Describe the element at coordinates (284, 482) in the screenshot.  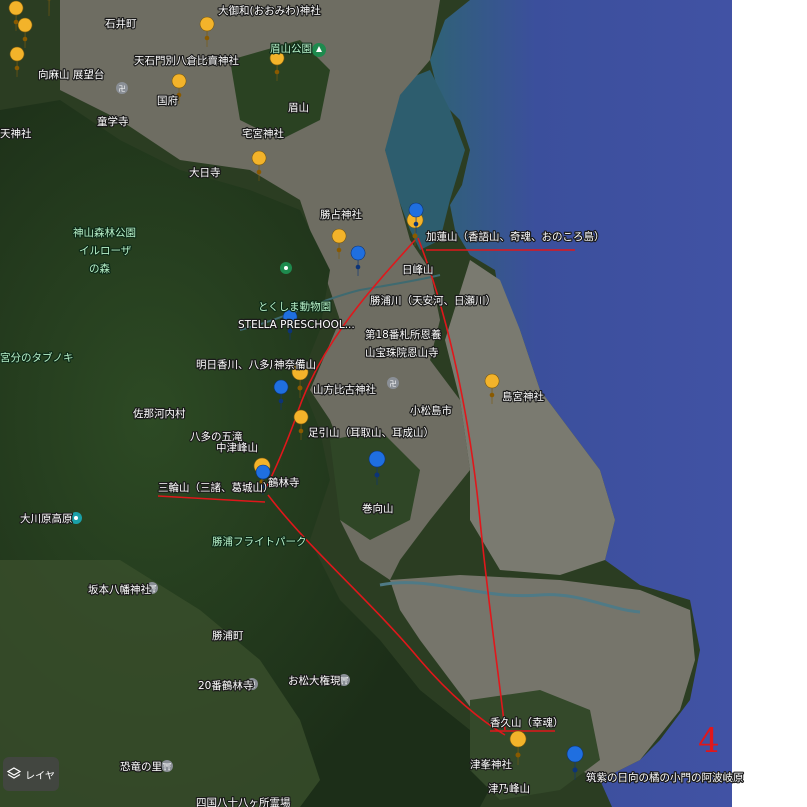
I see `label-muryo: 鶴林寺` at that location.